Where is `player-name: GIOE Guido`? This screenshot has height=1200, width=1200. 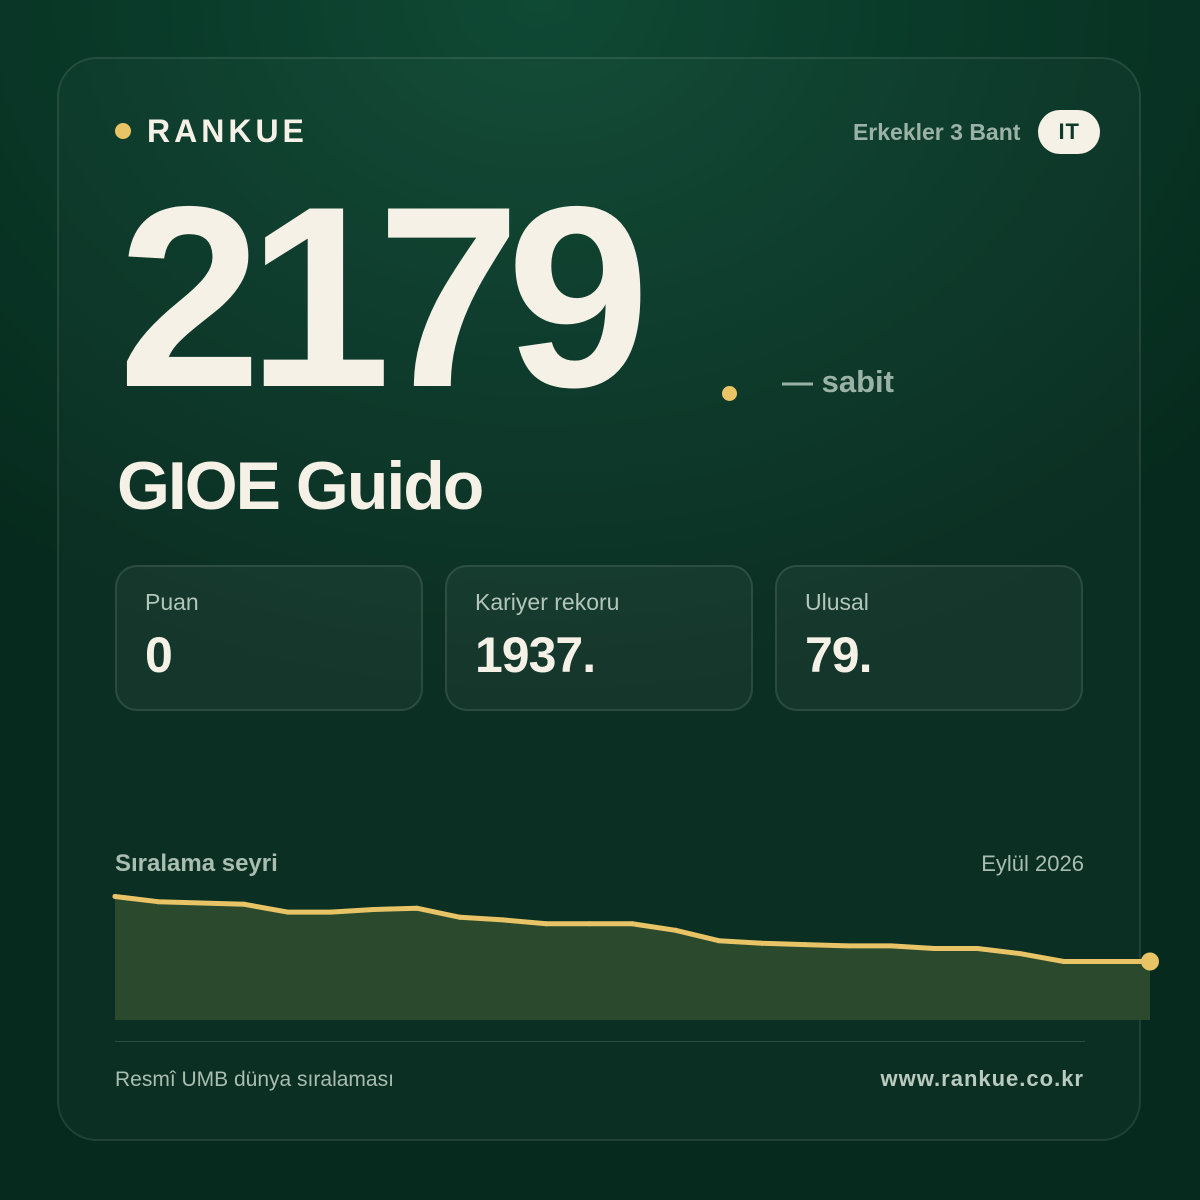
player-name: GIOE Guido is located at coordinates (300, 486).